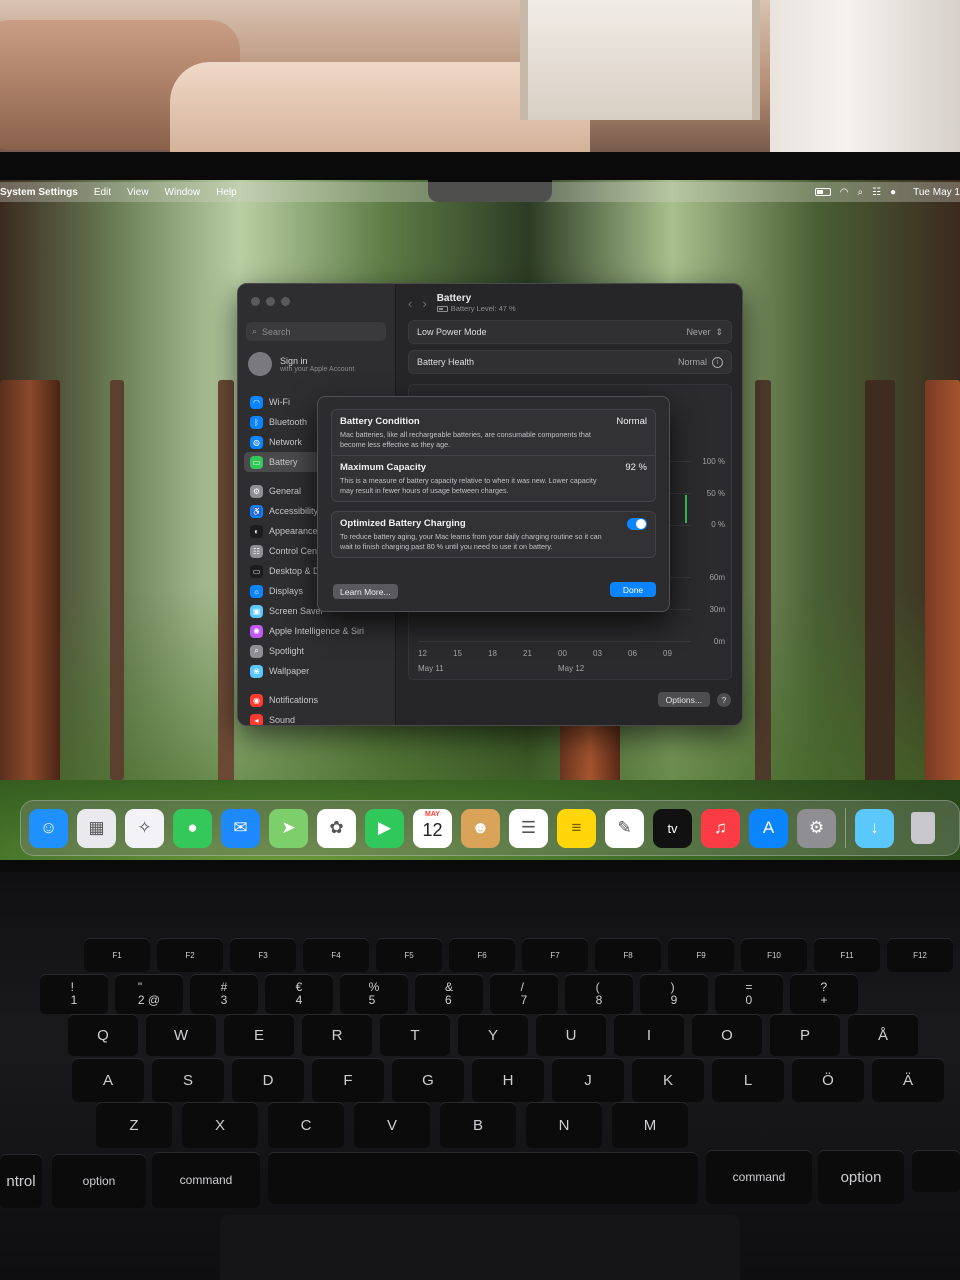 The width and height of the screenshot is (960, 1280). Describe the element at coordinates (480, 828) in the screenshot. I see `dock-contacts-icon: ☻` at that location.